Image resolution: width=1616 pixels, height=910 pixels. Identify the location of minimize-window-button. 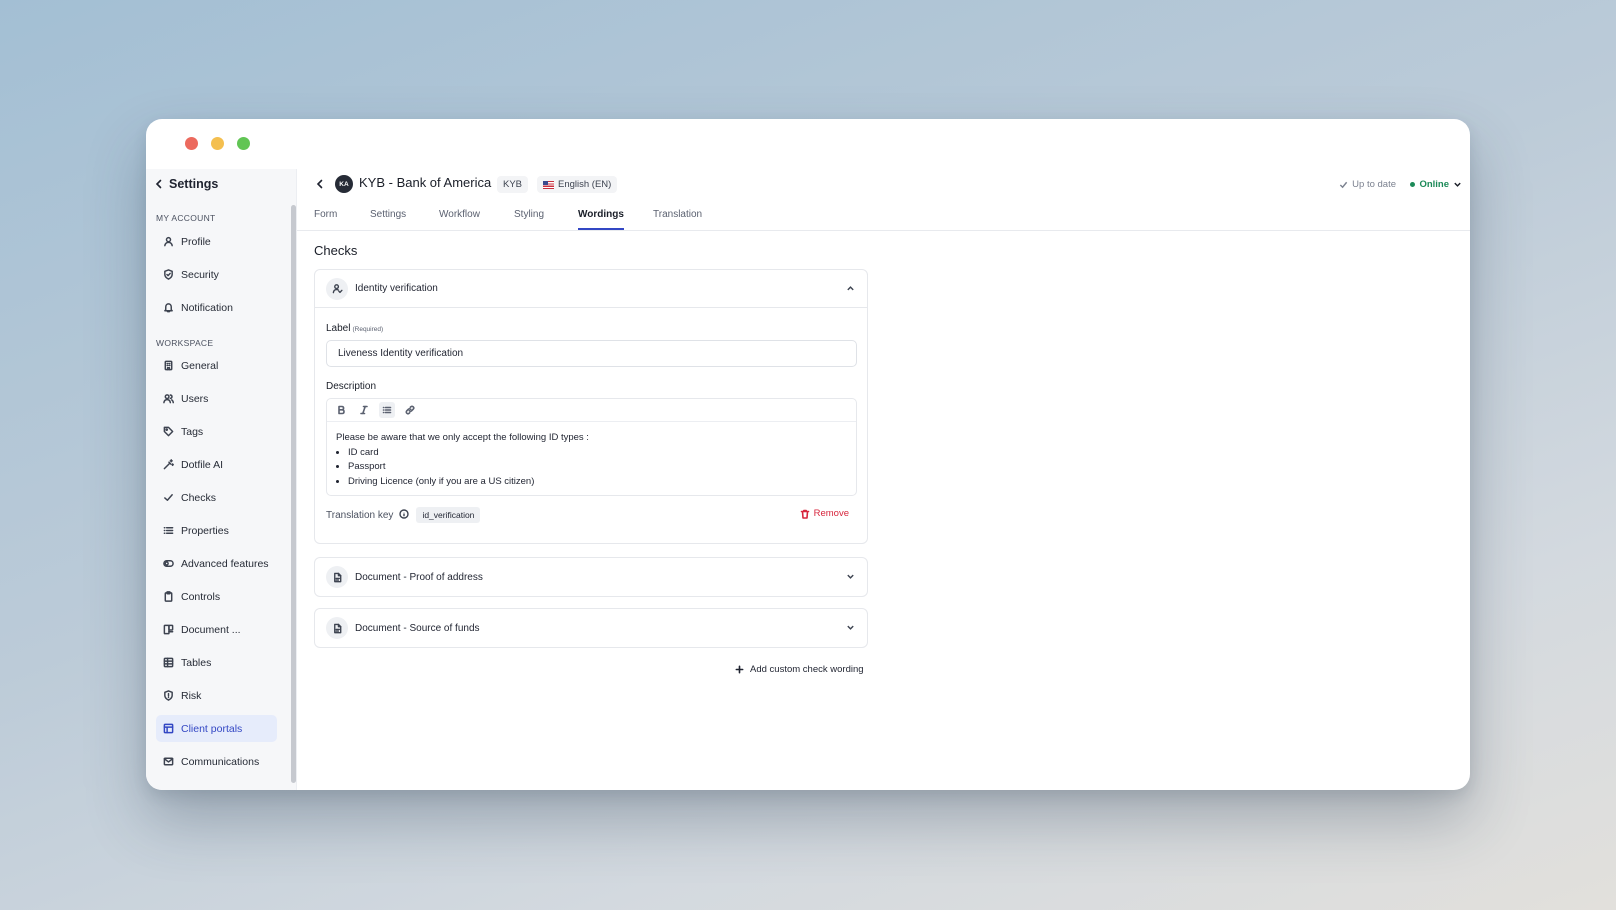
(217, 143).